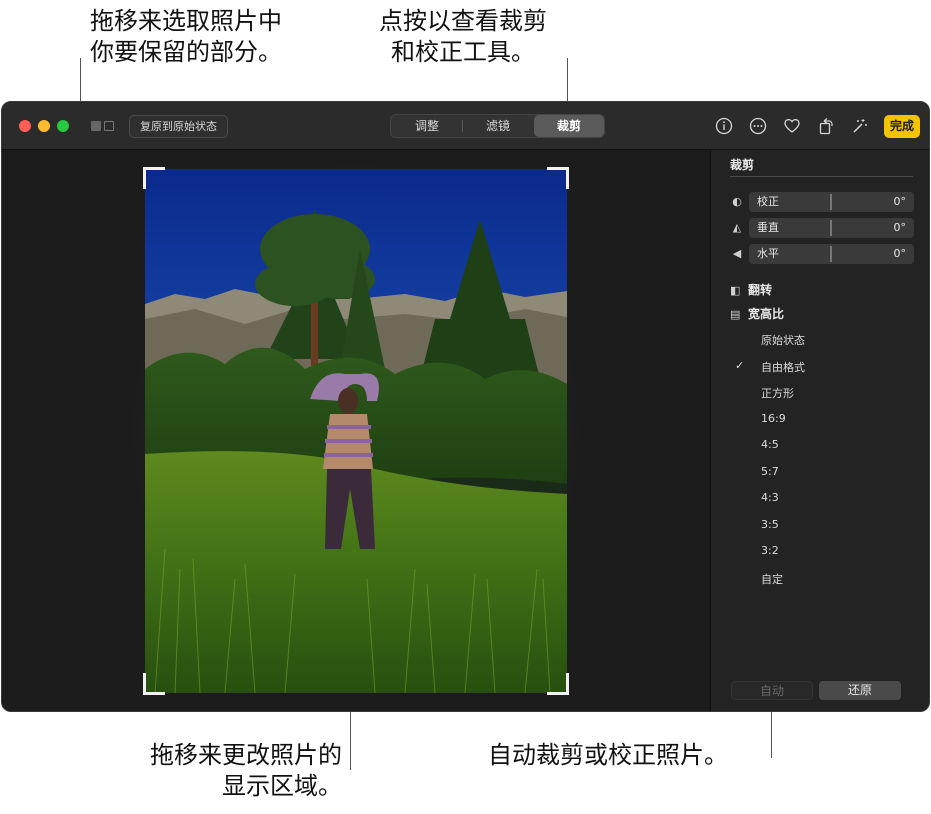 The height and width of the screenshot is (814, 931). What do you see at coordinates (783, 367) in the screenshot?
I see `aspect-option-freeform: 自由格式` at bounding box center [783, 367].